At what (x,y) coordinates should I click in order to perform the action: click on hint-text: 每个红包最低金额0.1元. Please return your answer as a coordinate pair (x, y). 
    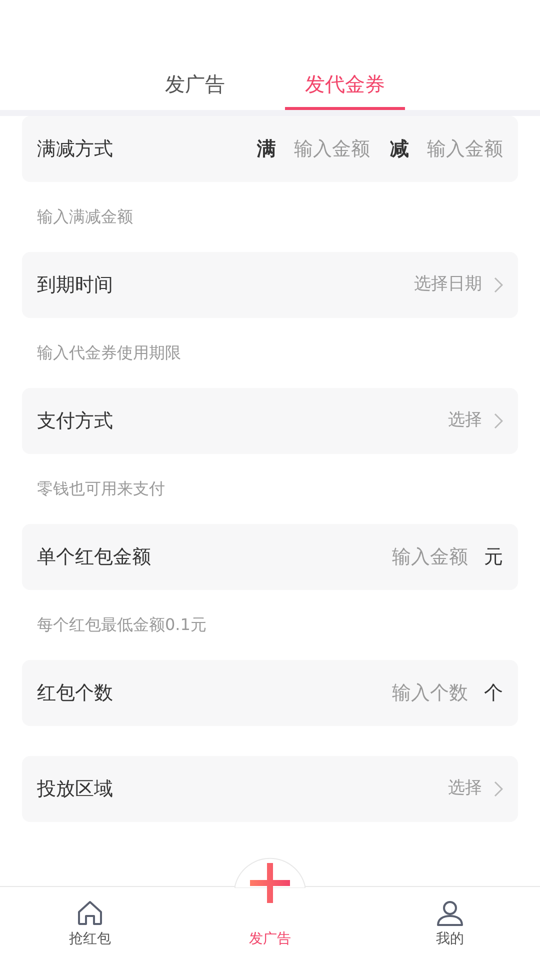
    Looking at the image, I should click on (121, 625).